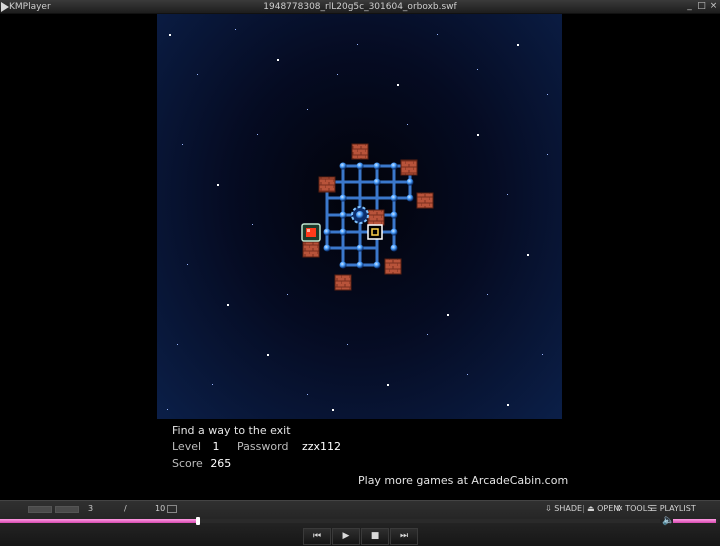  What do you see at coordinates (311, 232) in the screenshot?
I see `player-block-icon` at bounding box center [311, 232].